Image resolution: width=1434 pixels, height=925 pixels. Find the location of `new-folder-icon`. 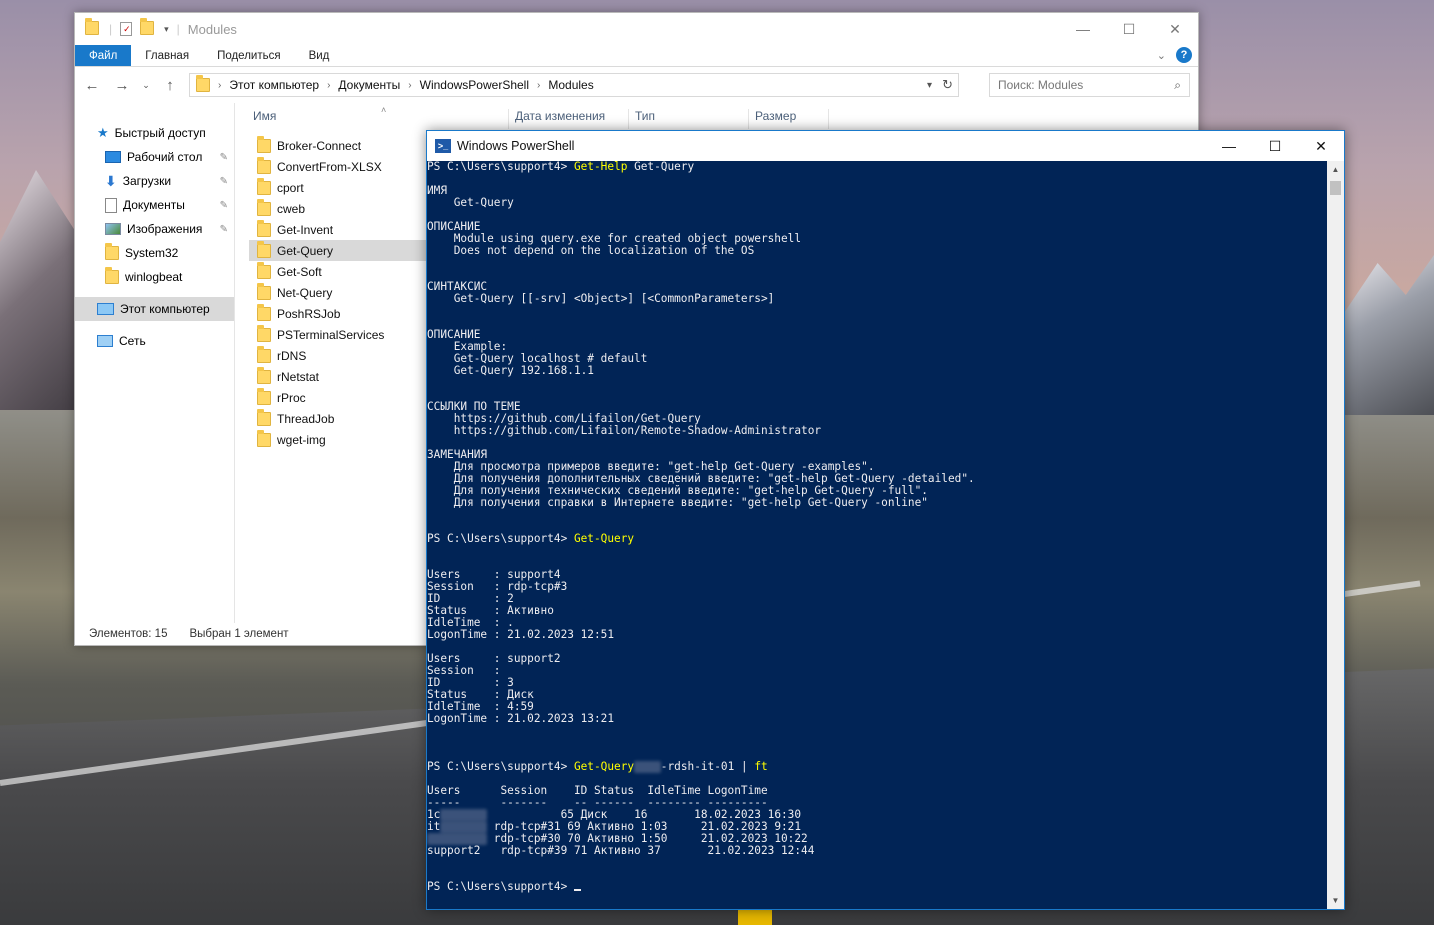

new-folder-icon is located at coordinates (148, 27).